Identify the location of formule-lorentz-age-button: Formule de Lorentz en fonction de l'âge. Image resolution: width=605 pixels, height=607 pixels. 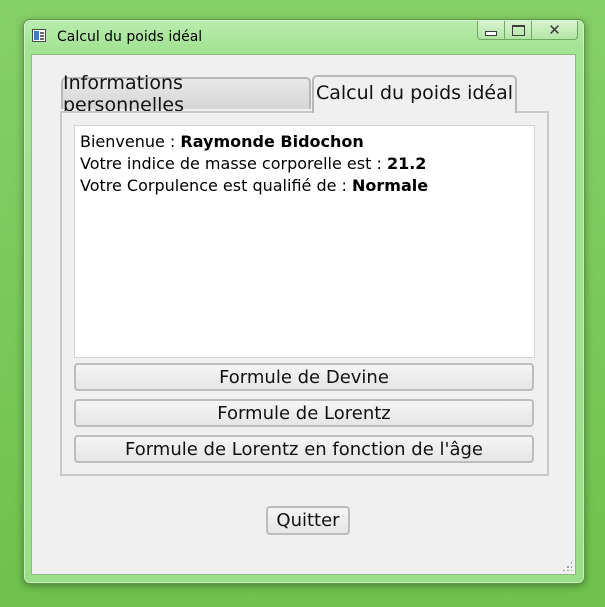
(304, 449).